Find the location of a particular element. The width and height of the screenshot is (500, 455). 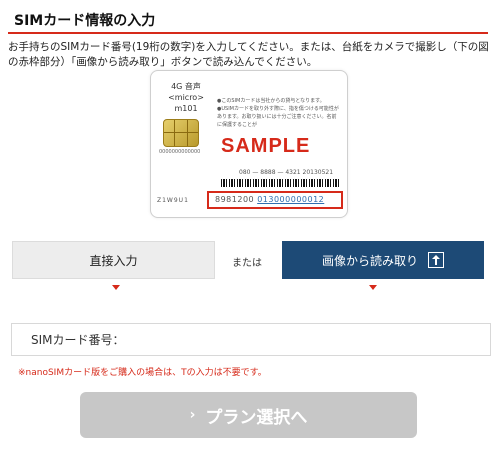

sim-number-input is located at coordinates (251, 339).